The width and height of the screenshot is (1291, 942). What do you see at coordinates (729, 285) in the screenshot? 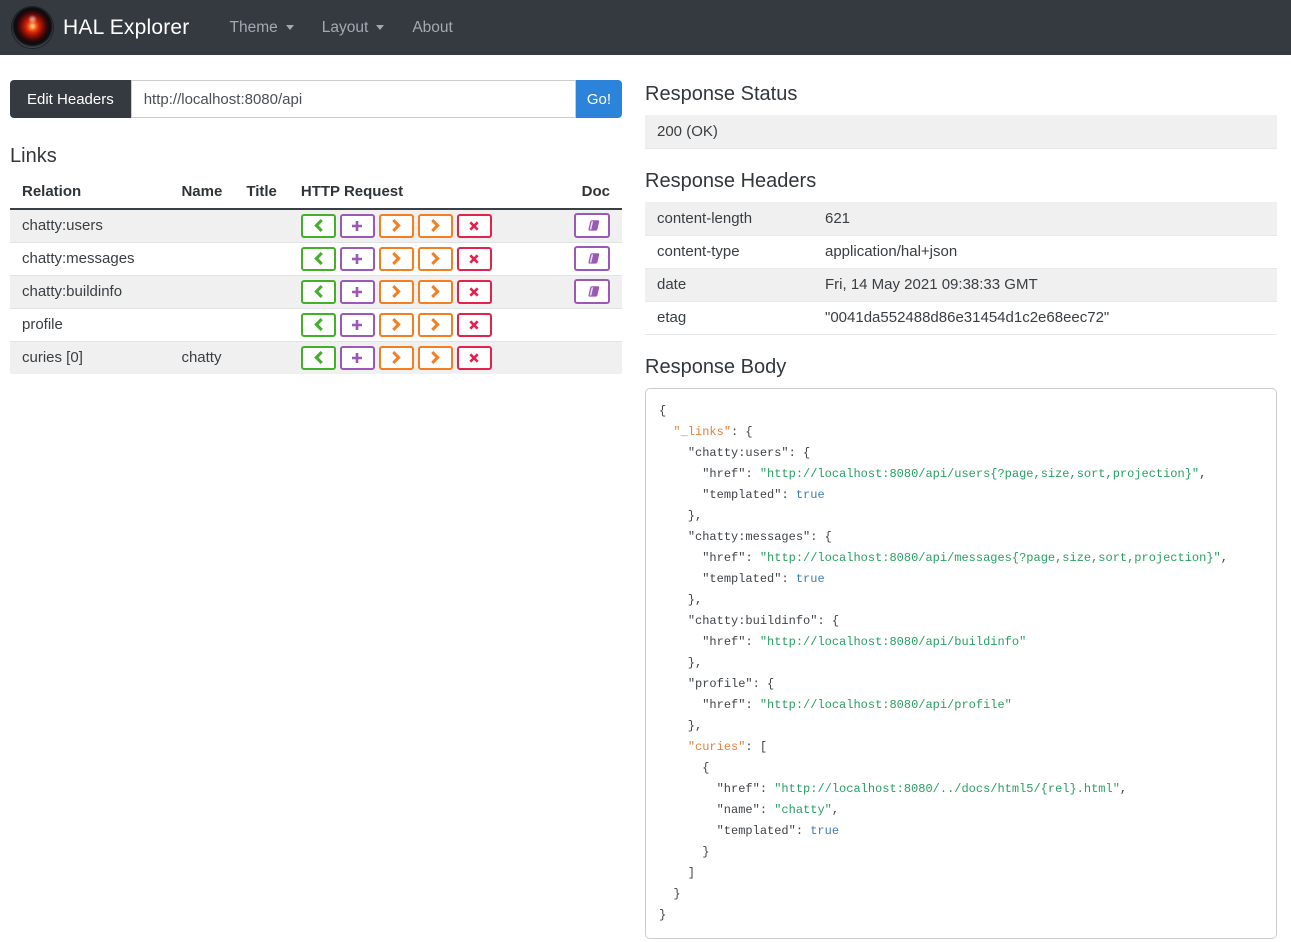
I see `header-name: date` at bounding box center [729, 285].